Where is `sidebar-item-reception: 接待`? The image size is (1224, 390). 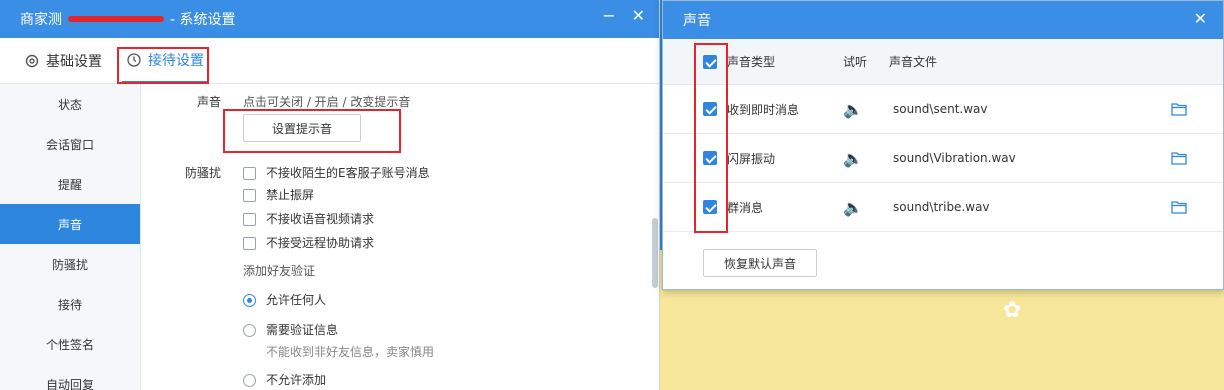 sidebar-item-reception: 接待 is located at coordinates (70, 304).